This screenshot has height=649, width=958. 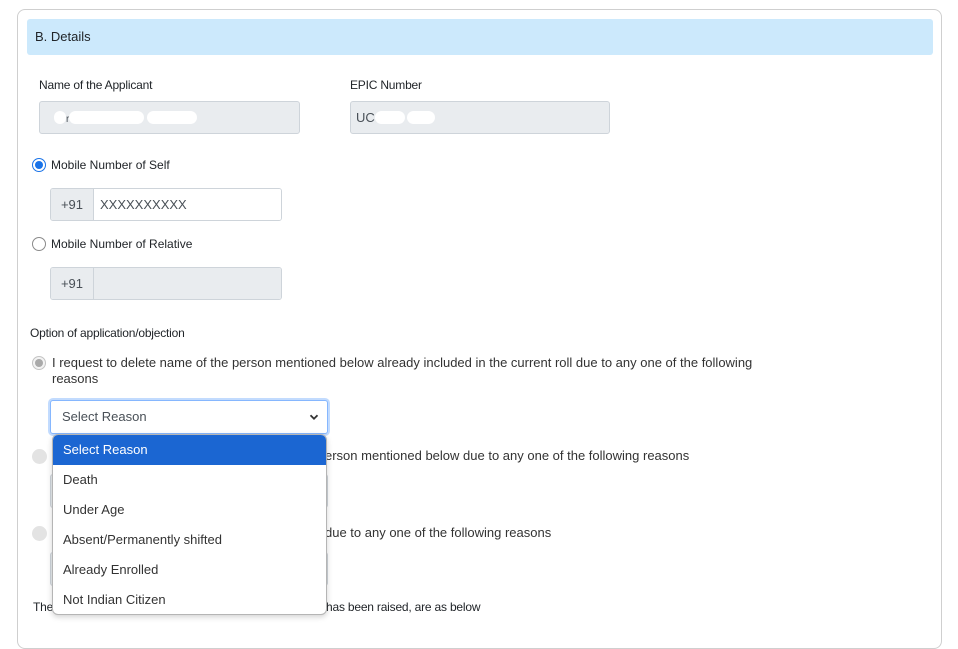 I want to click on applicant-name-field: r, so click(x=169, y=117).